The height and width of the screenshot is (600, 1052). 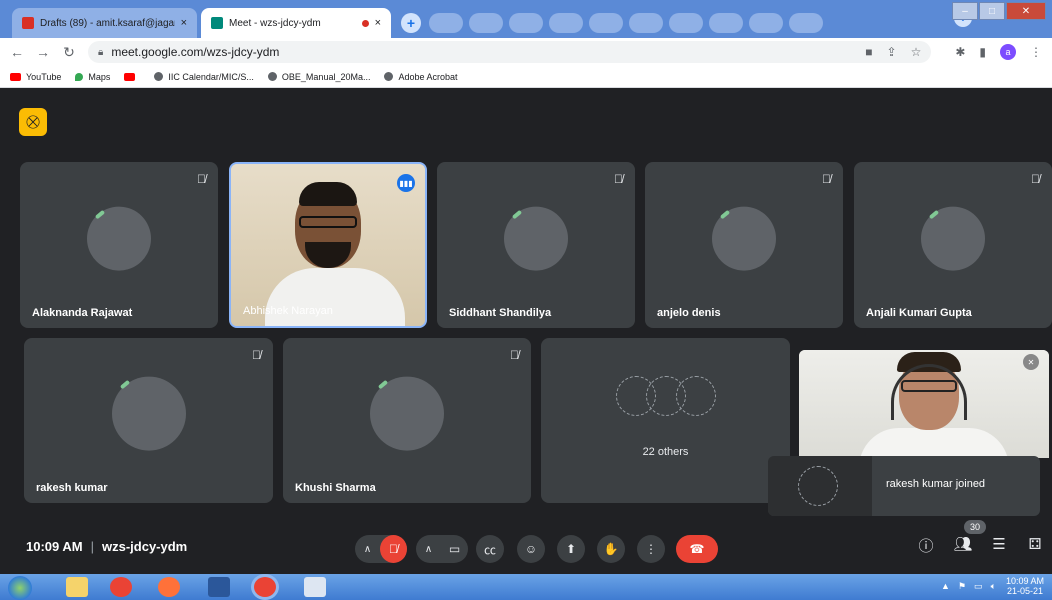 What do you see at coordinates (490, 549) in the screenshot?
I see `captions-button: ㏄` at bounding box center [490, 549].